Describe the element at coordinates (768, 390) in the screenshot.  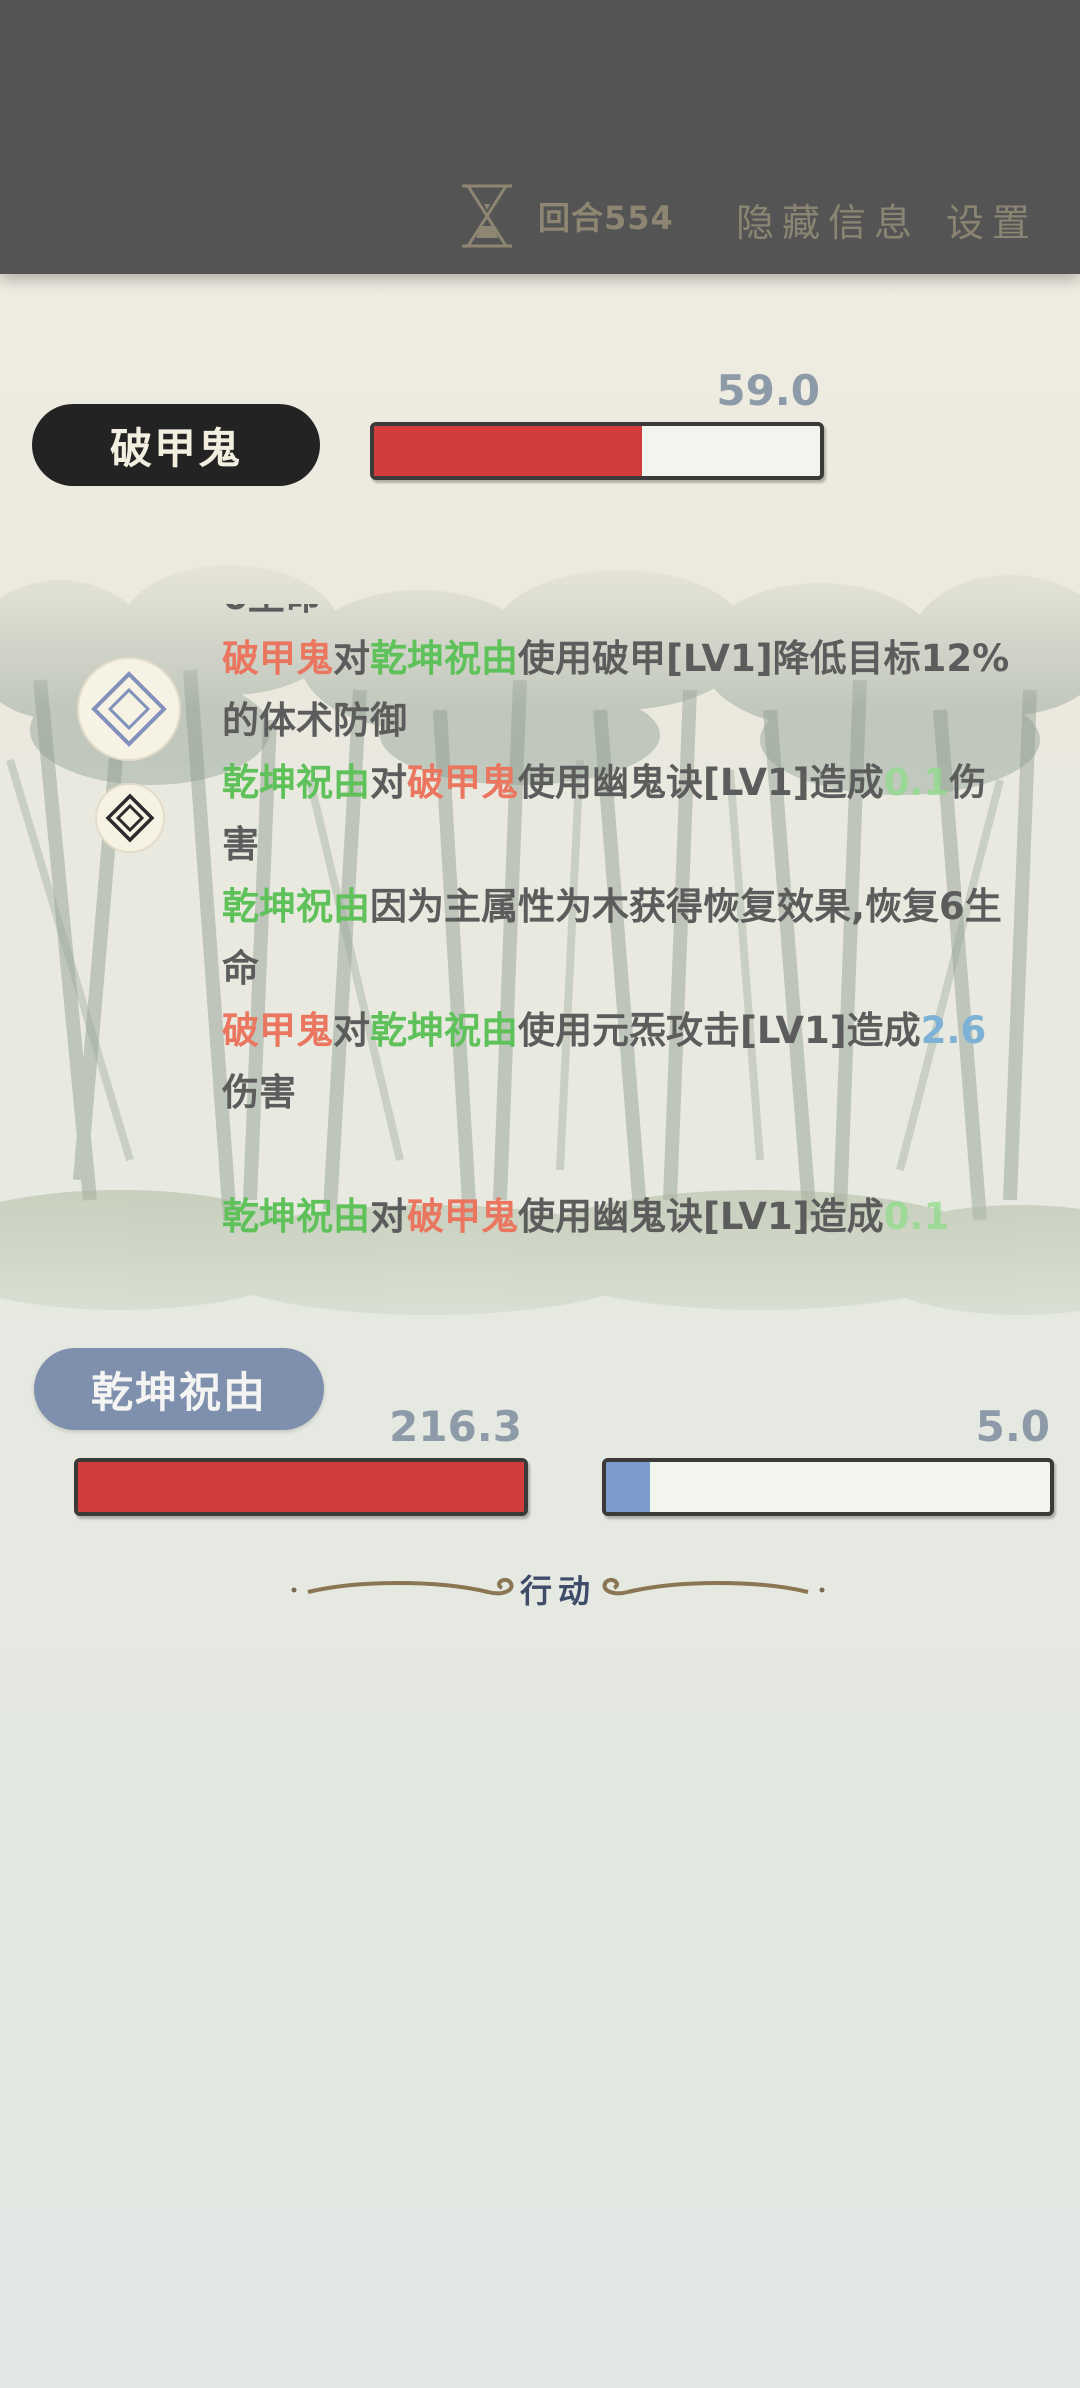
I see `enemy-hp-value: 59.0` at that location.